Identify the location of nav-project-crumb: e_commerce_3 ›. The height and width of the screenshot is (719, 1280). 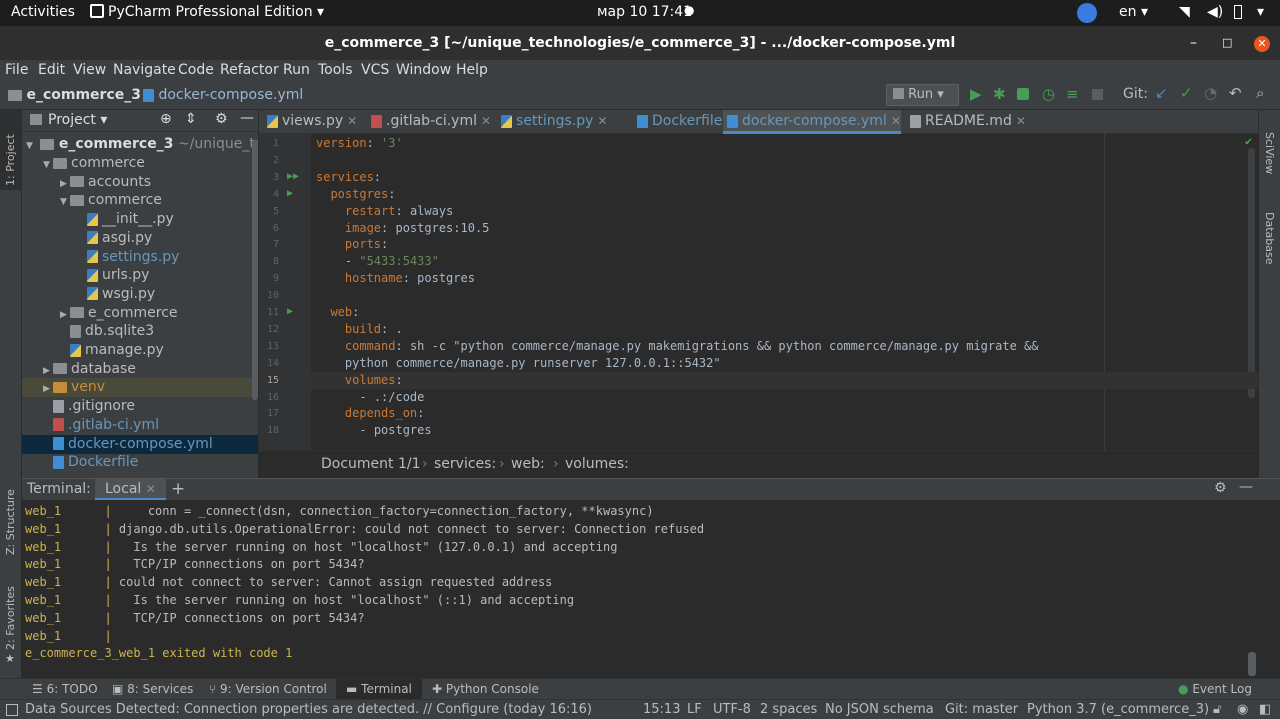
(79, 95).